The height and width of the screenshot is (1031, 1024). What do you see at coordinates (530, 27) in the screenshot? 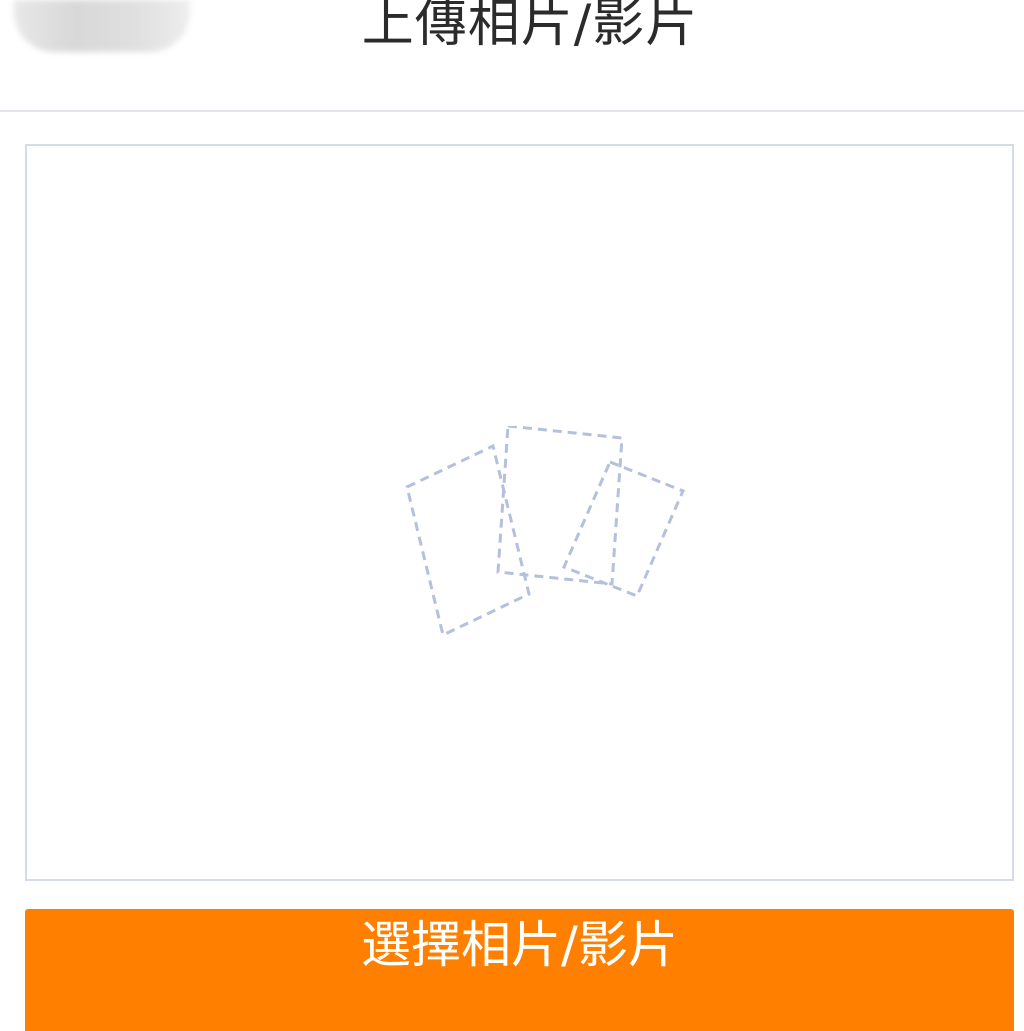
I see `page-title: 上傳相片/影片` at bounding box center [530, 27].